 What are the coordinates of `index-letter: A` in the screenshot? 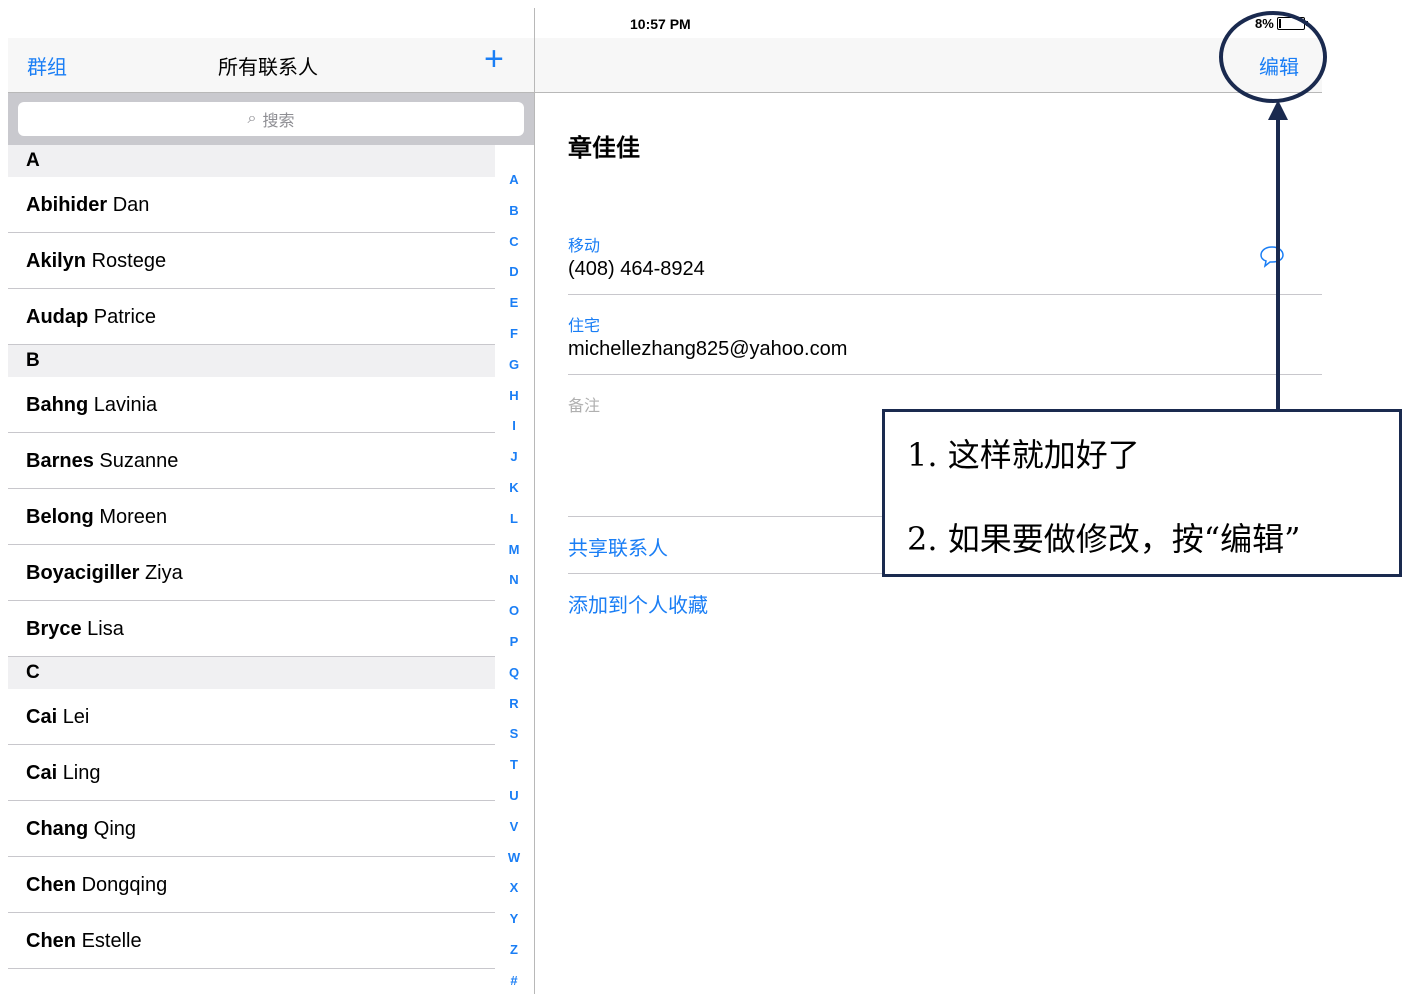 It's located at (514, 180).